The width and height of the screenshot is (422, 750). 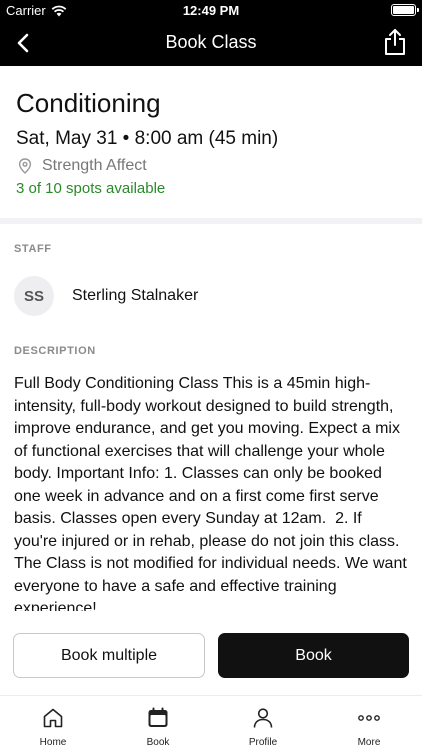 What do you see at coordinates (158, 742) in the screenshot?
I see `tab-book-label: Book` at bounding box center [158, 742].